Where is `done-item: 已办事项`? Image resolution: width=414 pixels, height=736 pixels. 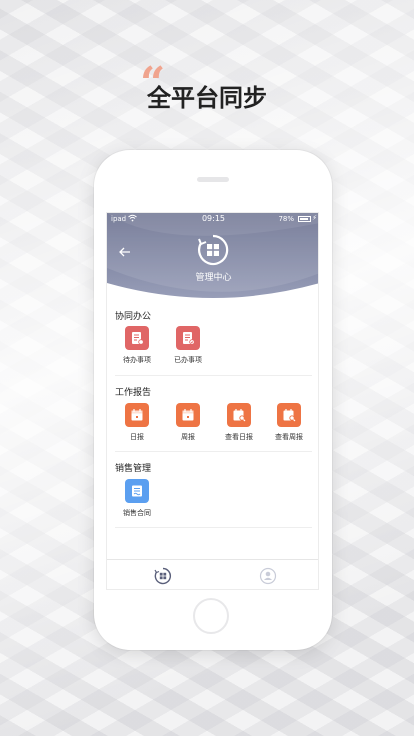
done-item: 已办事项 is located at coordinates (188, 345).